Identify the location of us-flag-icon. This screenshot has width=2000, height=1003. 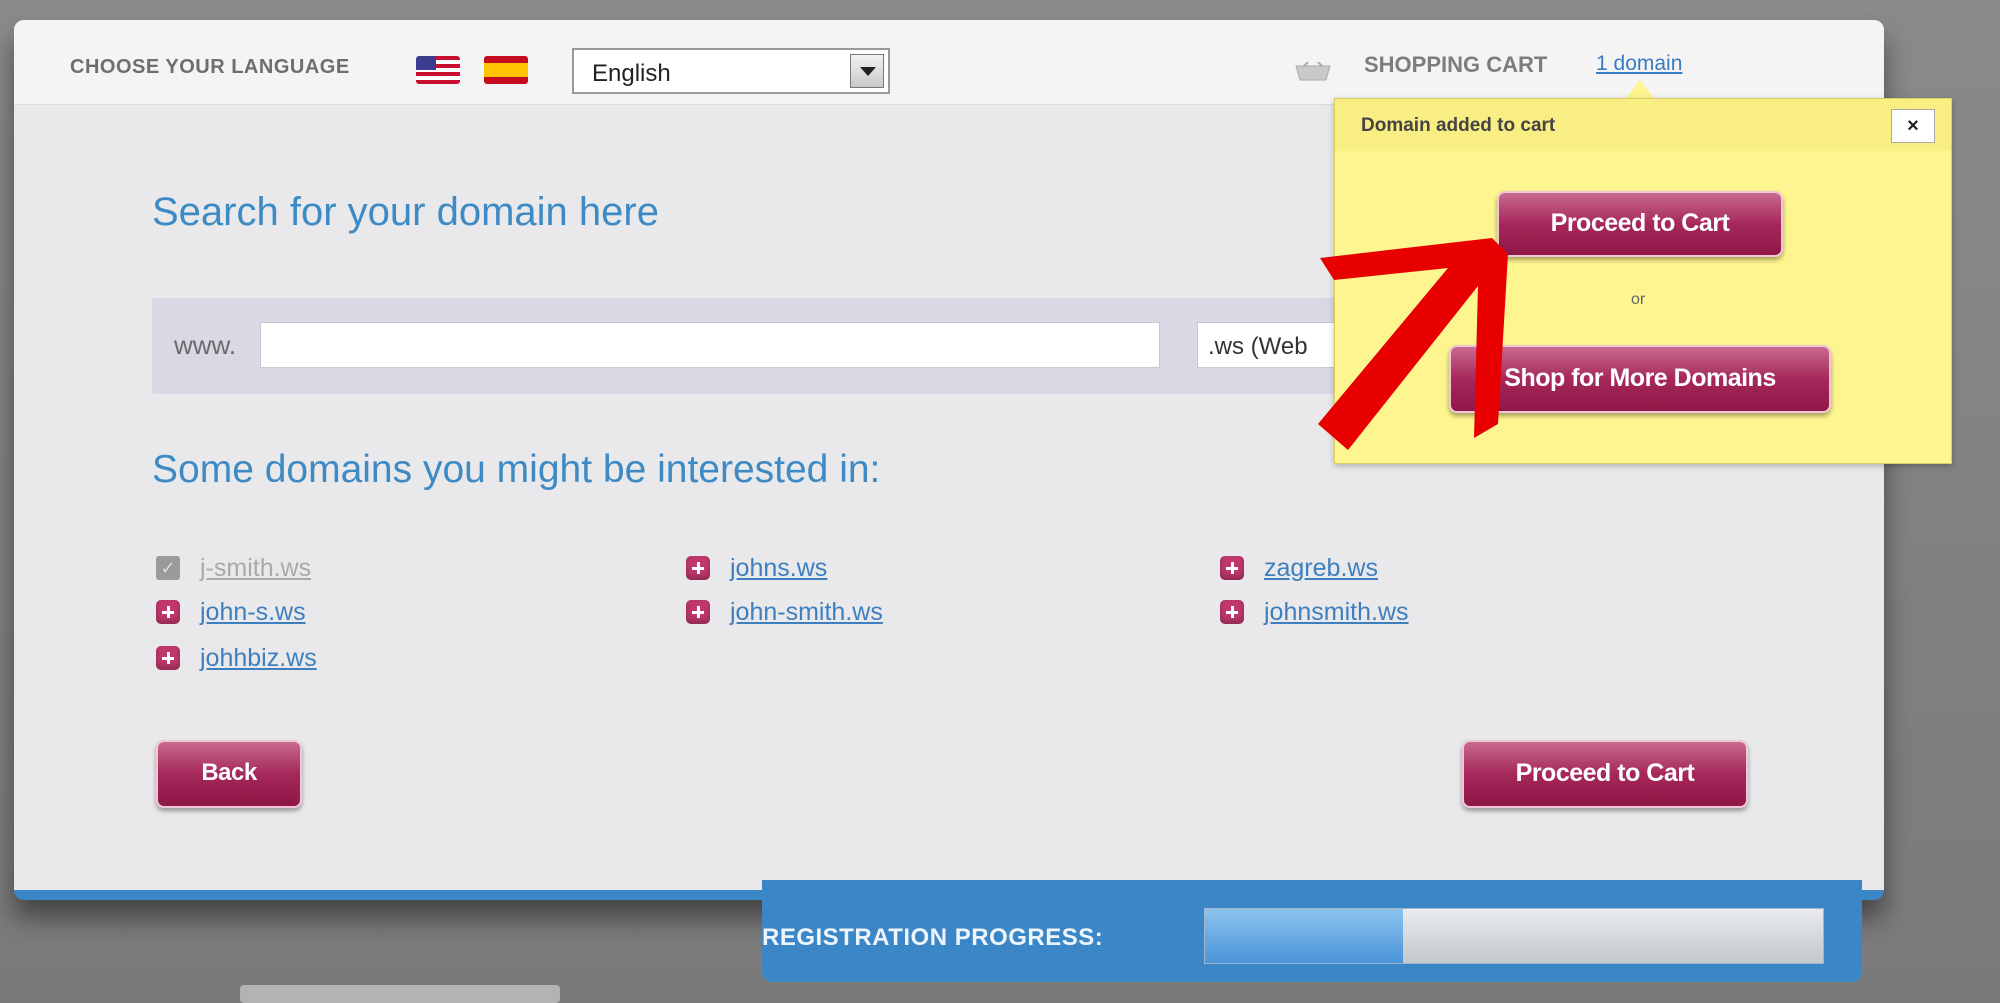
(438, 70).